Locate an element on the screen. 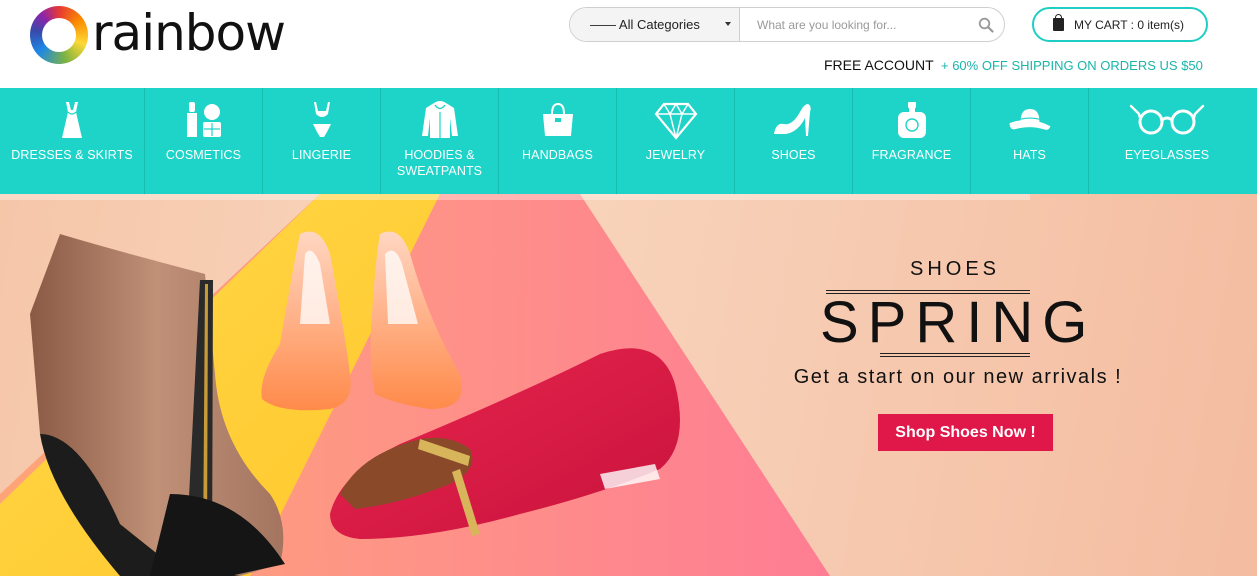 The width and height of the screenshot is (1257, 576). shop-shoes-button: Shop Shoes Now ! is located at coordinates (965, 432).